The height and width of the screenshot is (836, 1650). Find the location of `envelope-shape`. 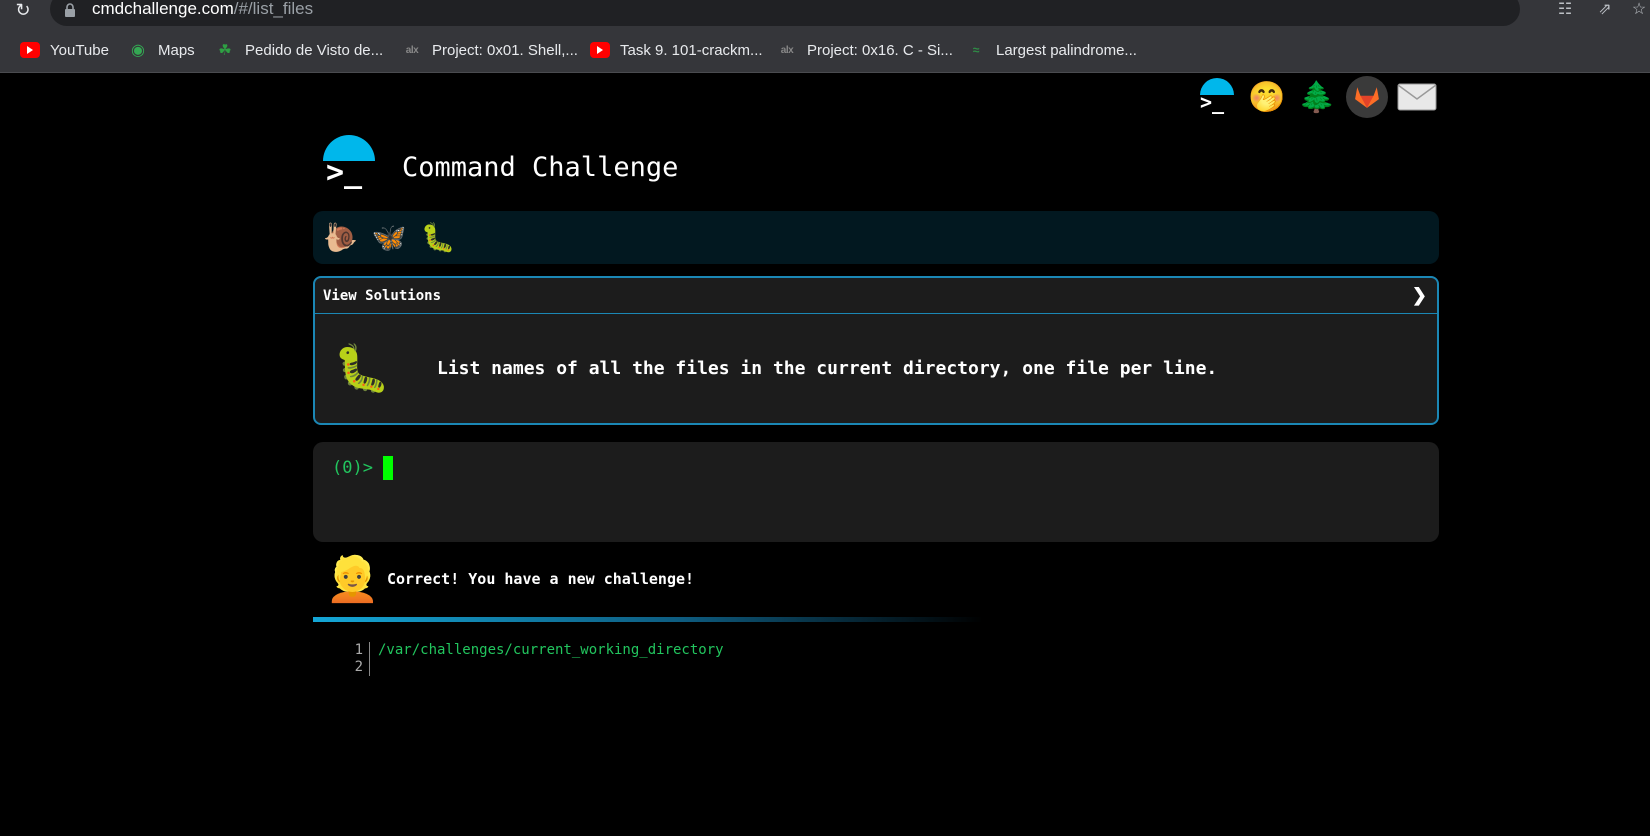

envelope-shape is located at coordinates (1417, 97).